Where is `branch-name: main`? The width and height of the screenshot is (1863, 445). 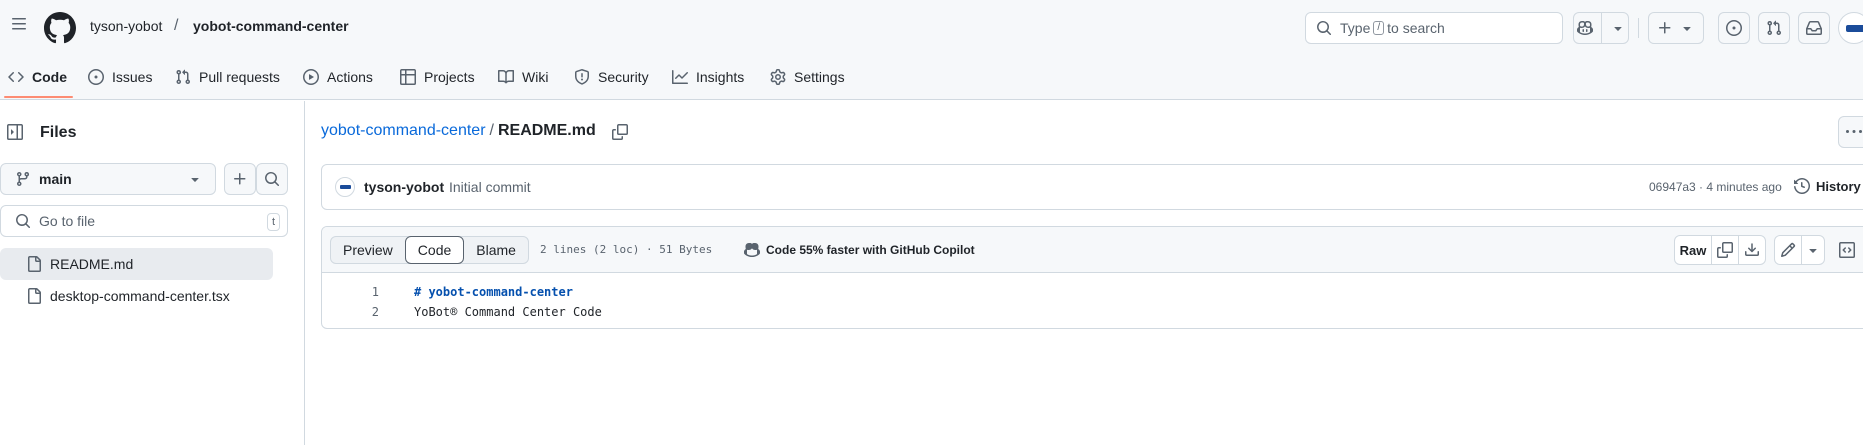
branch-name: main is located at coordinates (55, 179).